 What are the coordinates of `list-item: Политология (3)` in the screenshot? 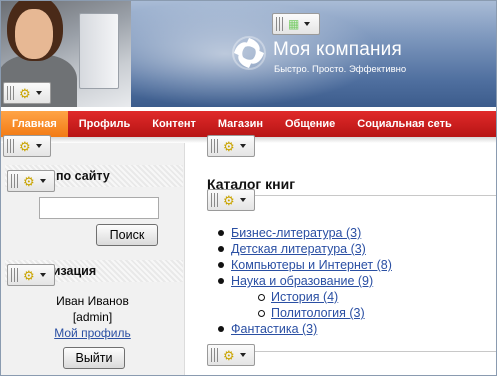 It's located at (325, 313).